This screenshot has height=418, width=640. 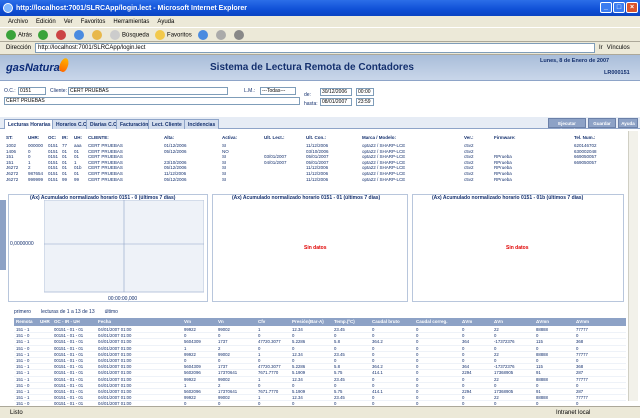 What do you see at coordinates (606, 7) in the screenshot?
I see `minimize-button: _` at bounding box center [606, 7].